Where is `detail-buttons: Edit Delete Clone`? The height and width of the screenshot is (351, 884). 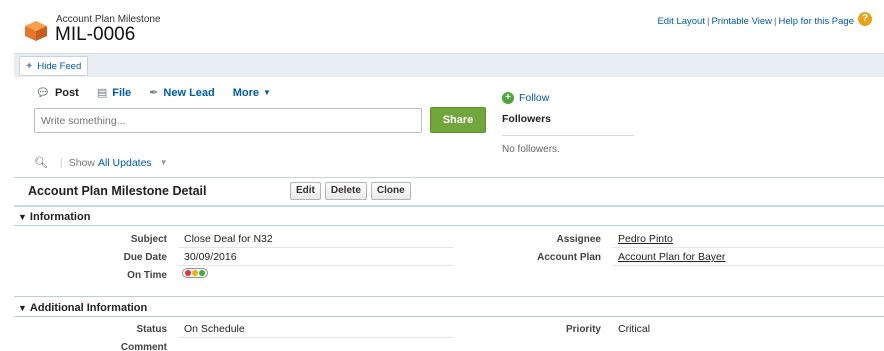
detail-buttons: Edit Delete Clone is located at coordinates (350, 191).